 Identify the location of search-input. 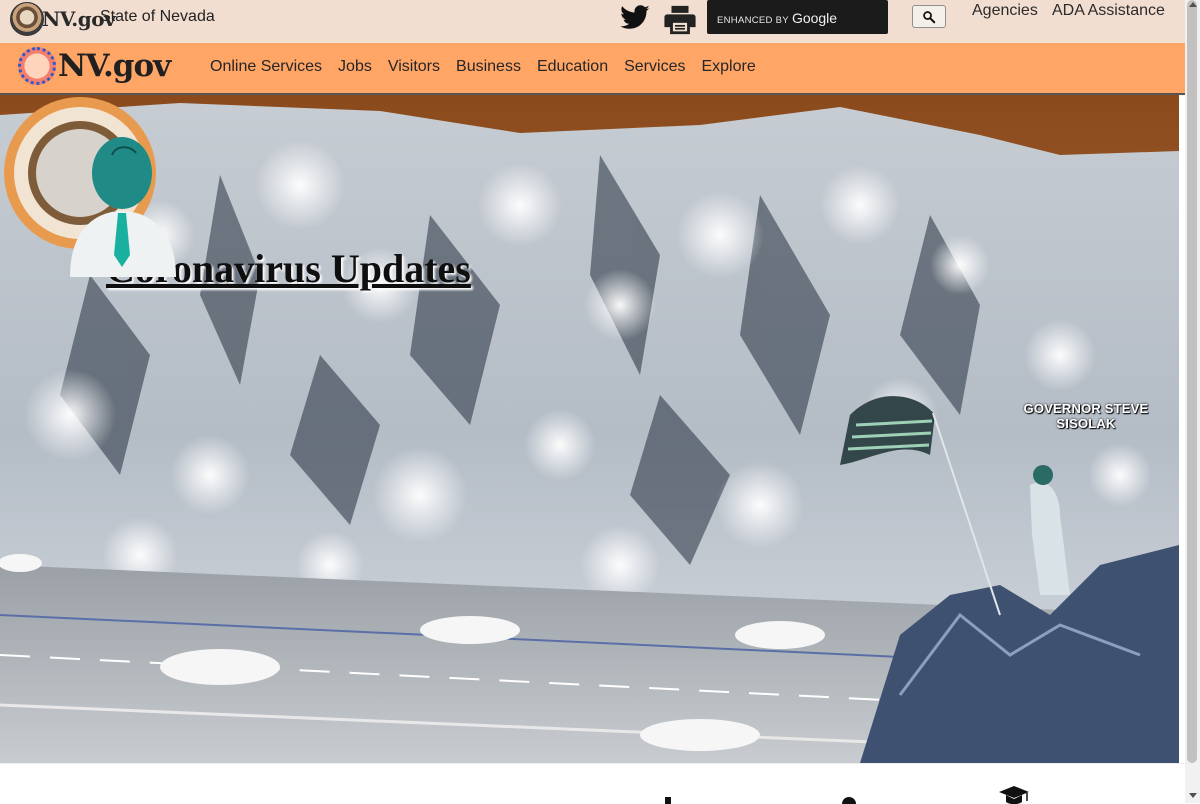
(797, 17).